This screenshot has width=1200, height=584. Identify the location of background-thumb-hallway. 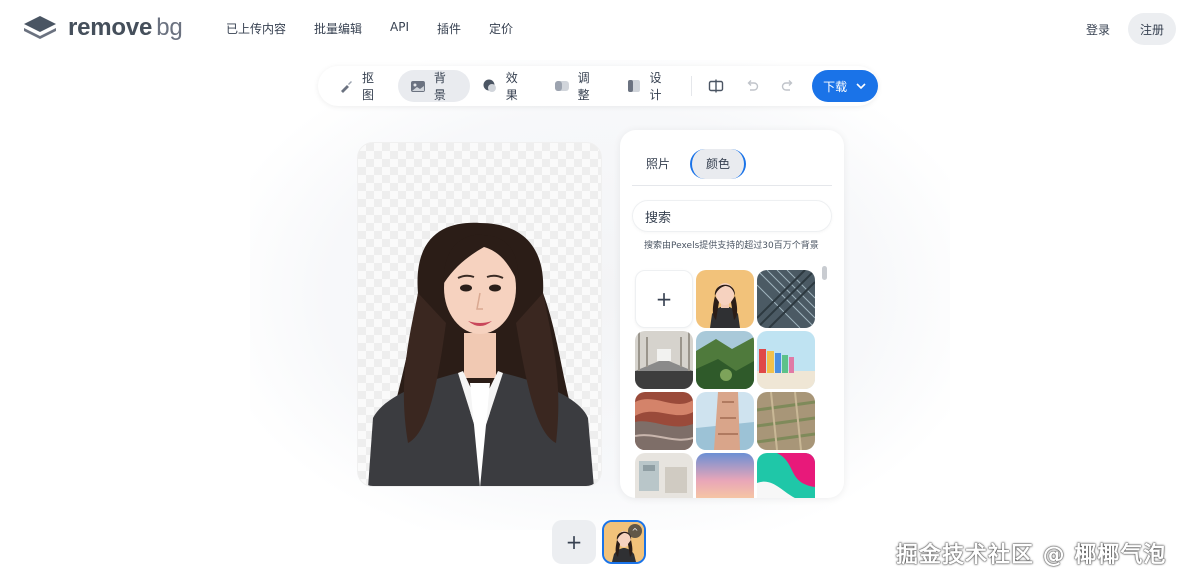
(664, 360).